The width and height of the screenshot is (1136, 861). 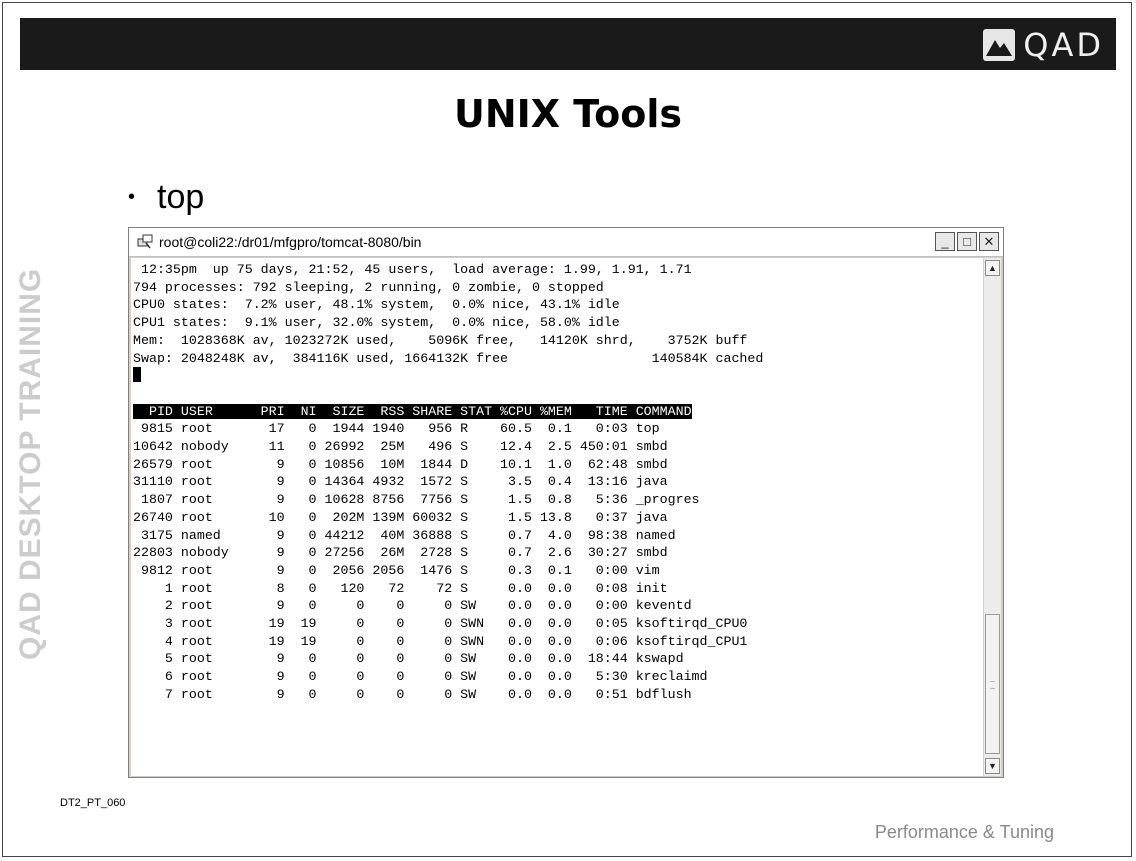 What do you see at coordinates (964, 832) in the screenshot?
I see `course-name: Performance & Tuning` at bounding box center [964, 832].